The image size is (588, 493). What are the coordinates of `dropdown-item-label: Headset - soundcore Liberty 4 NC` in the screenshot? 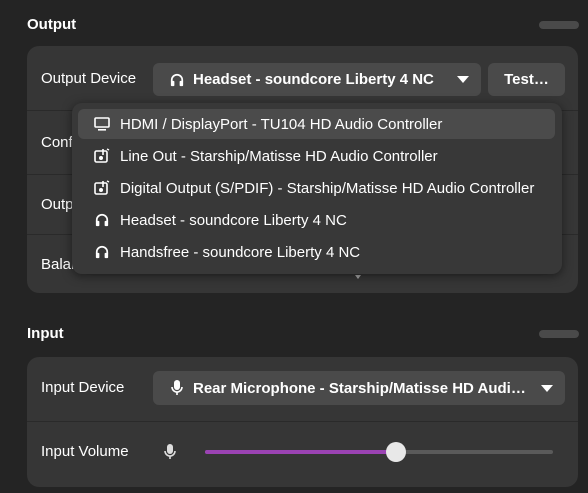 It's located at (233, 220).